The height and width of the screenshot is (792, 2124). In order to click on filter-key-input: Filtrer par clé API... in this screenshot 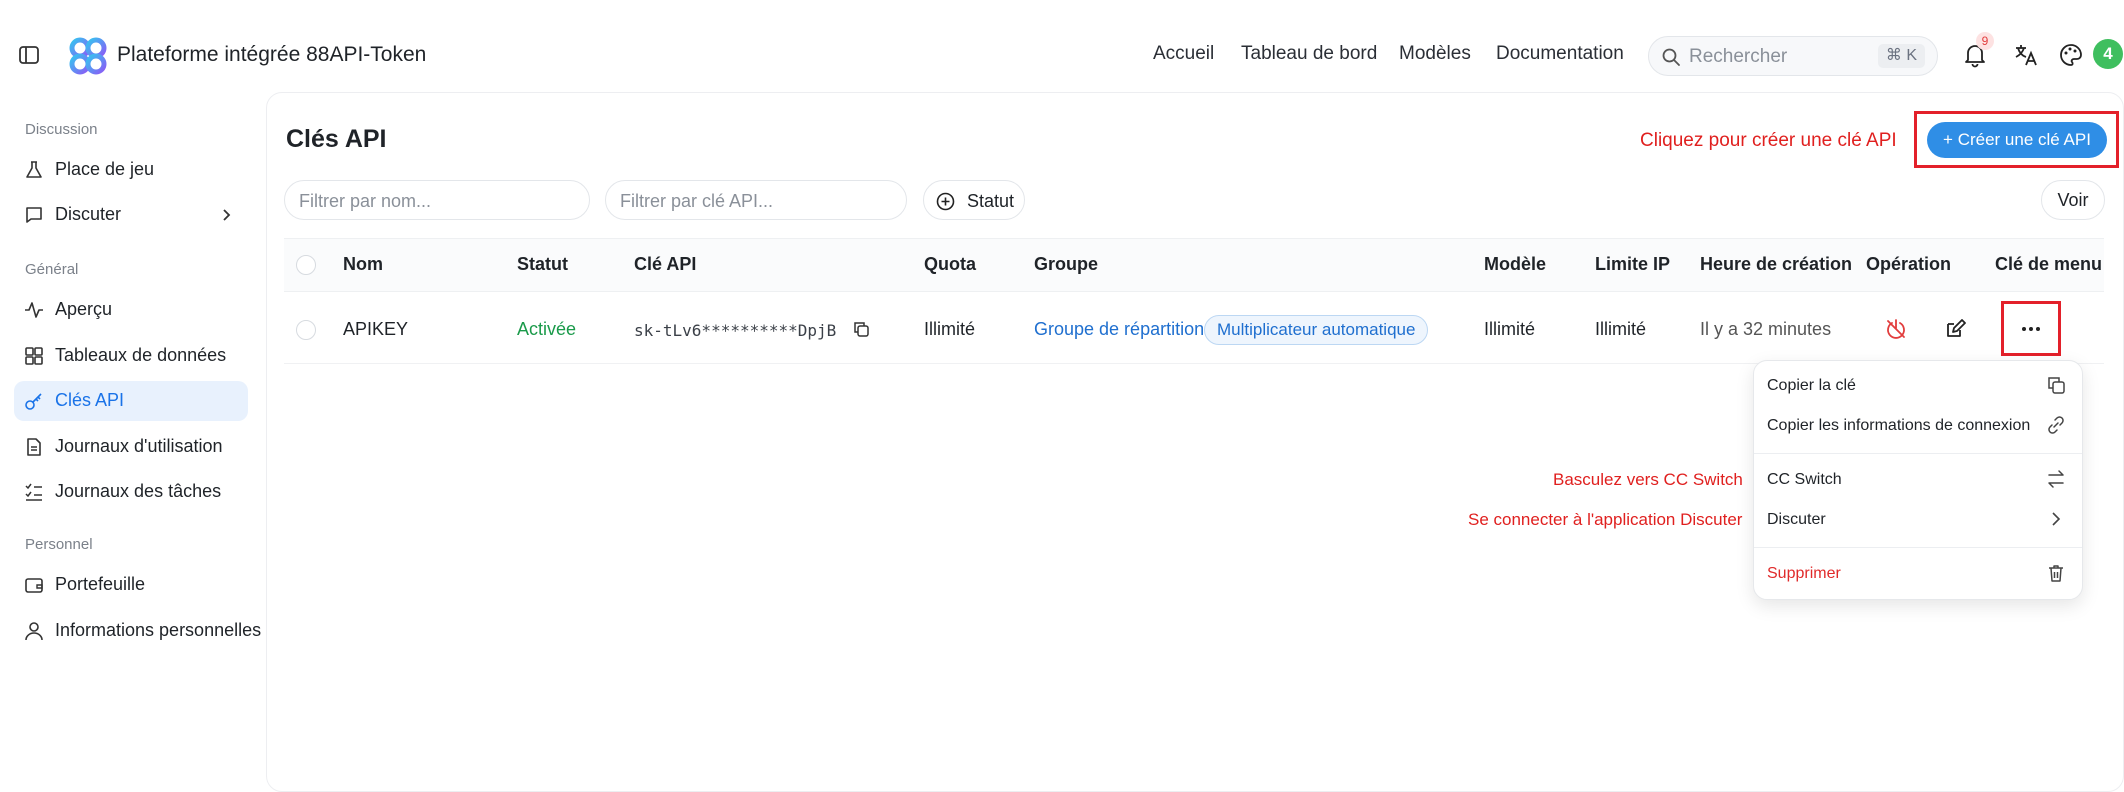, I will do `click(756, 200)`.